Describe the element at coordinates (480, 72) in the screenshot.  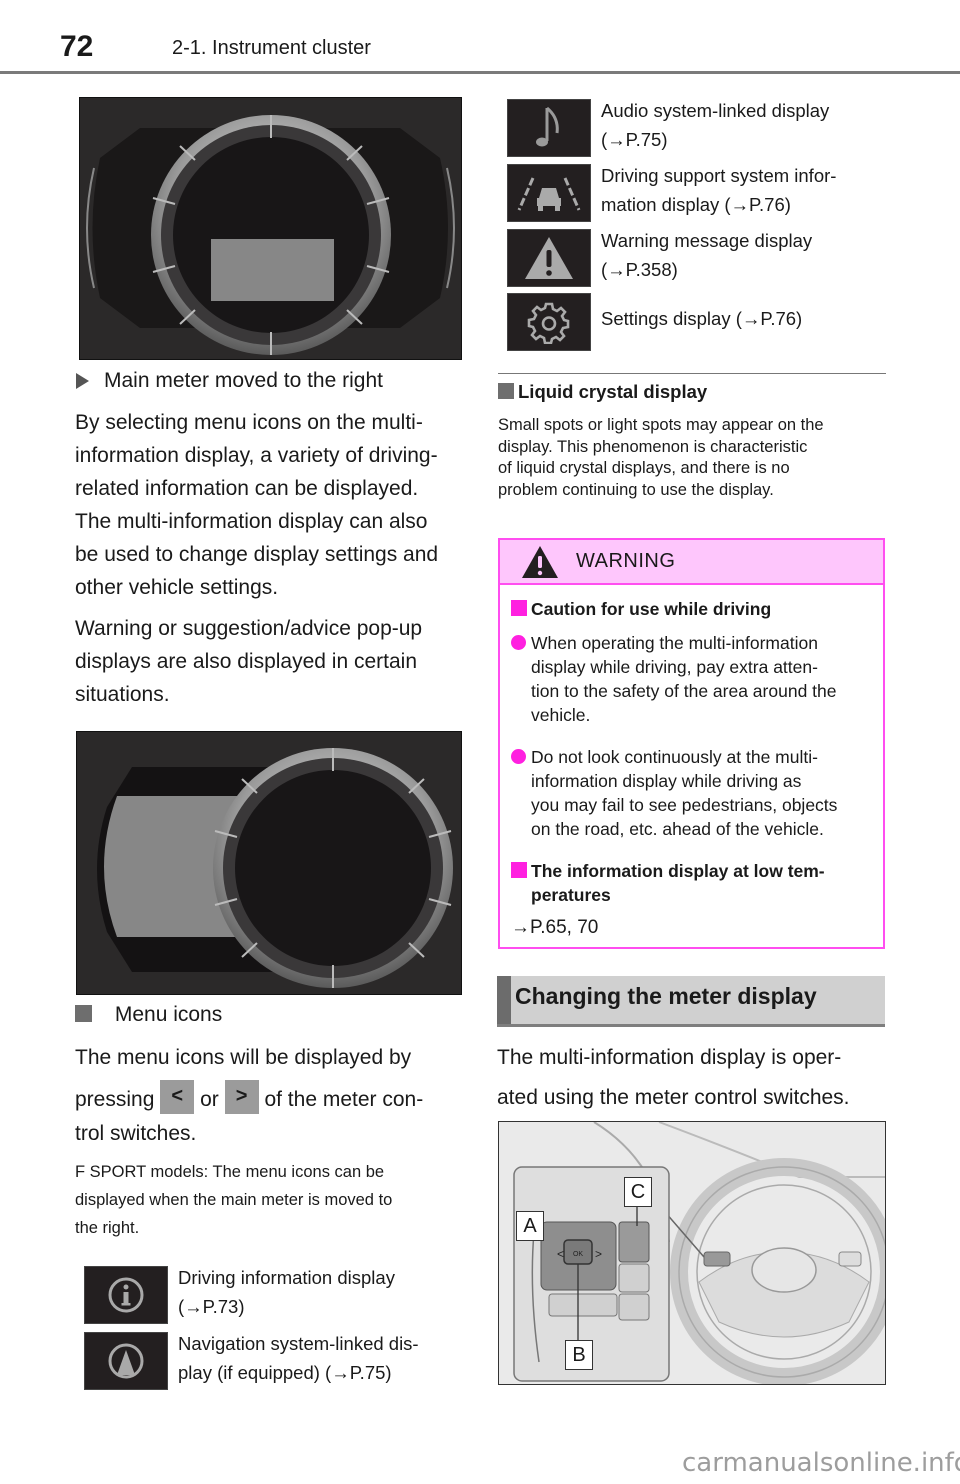
I see `header-divider` at that location.